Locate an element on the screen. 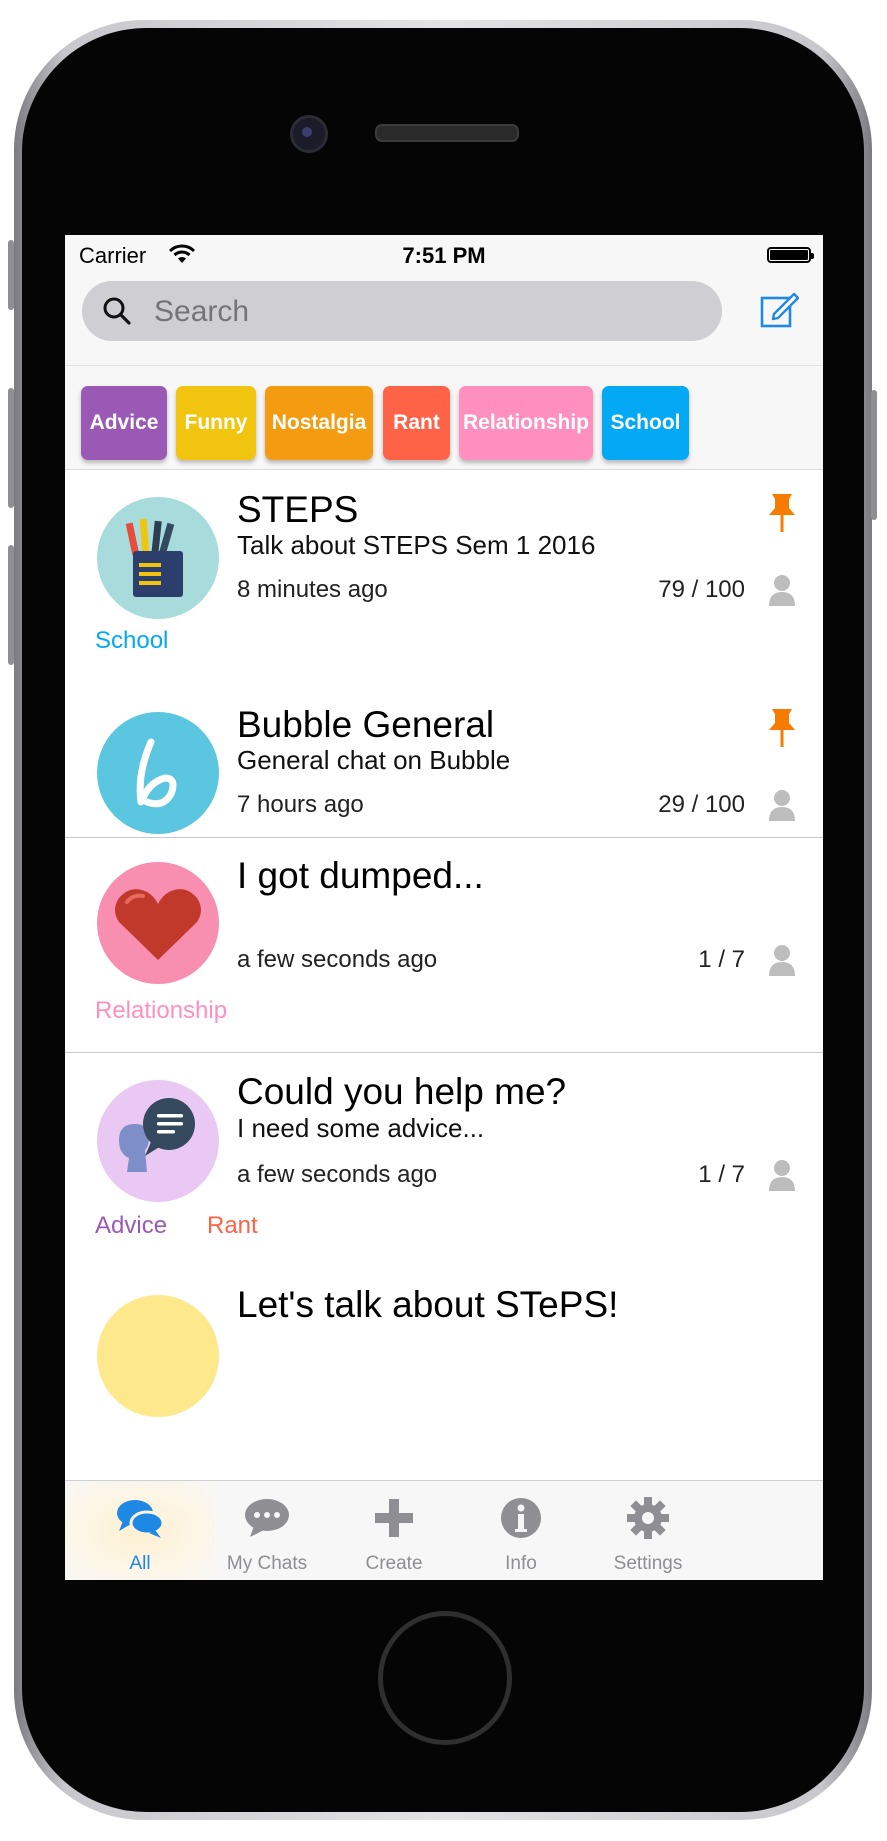 Image resolution: width=887 pixels, height=1841 pixels. bubble-logo-icon is located at coordinates (158, 773).